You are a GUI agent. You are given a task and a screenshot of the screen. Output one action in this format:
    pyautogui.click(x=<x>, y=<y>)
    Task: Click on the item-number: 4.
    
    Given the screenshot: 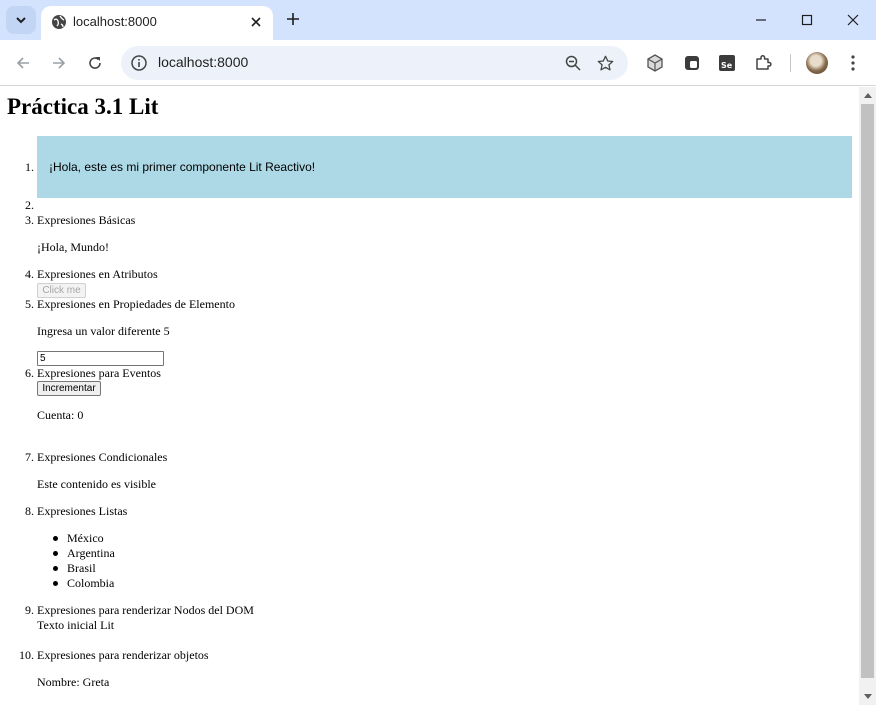 What is the action you would take?
    pyautogui.click(x=29, y=274)
    